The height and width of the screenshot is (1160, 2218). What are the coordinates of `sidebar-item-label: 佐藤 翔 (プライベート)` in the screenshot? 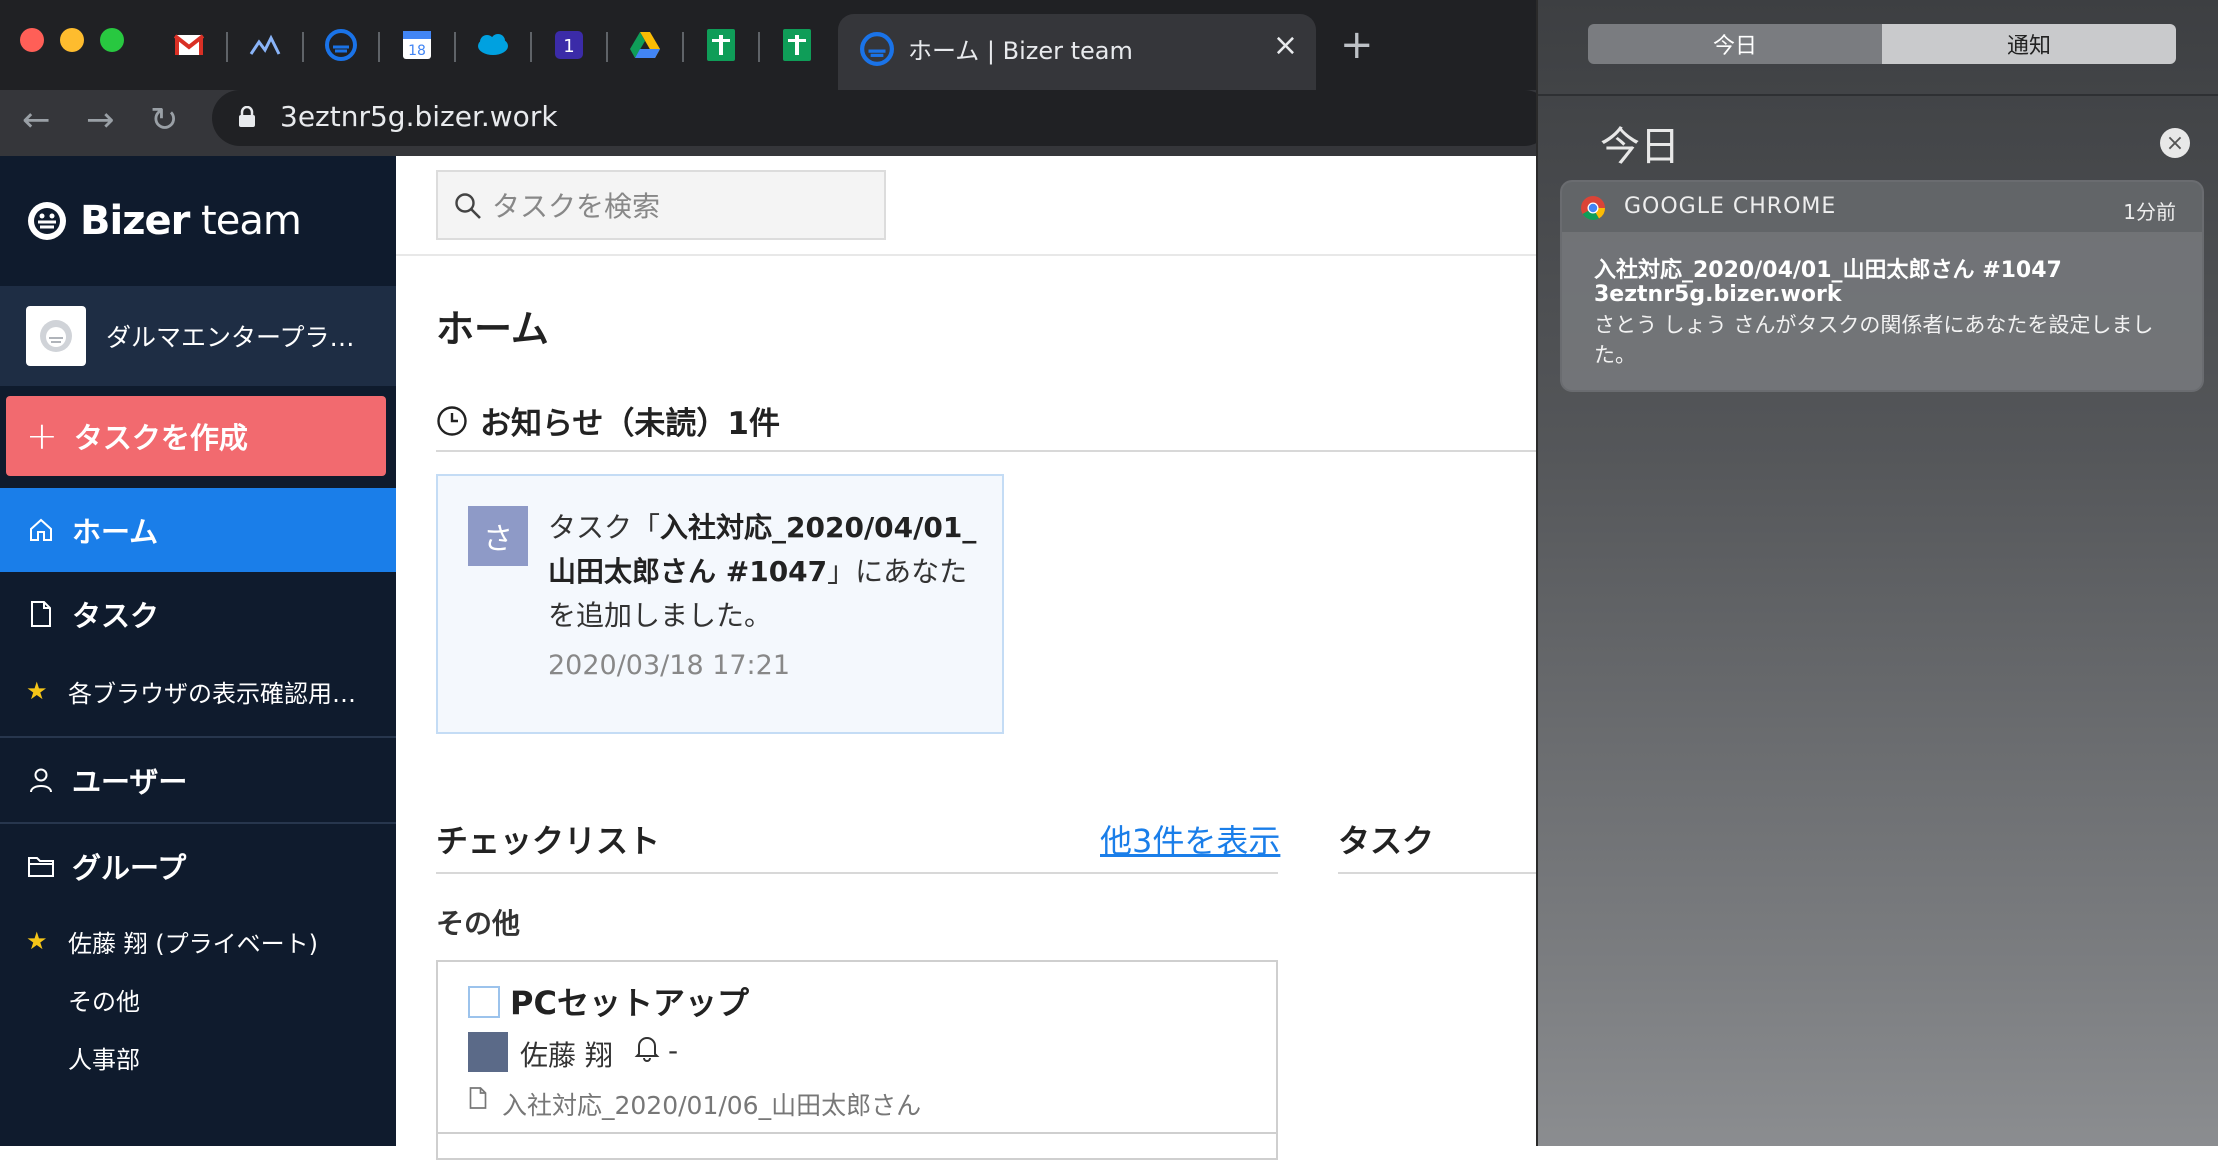 It's located at (193, 943).